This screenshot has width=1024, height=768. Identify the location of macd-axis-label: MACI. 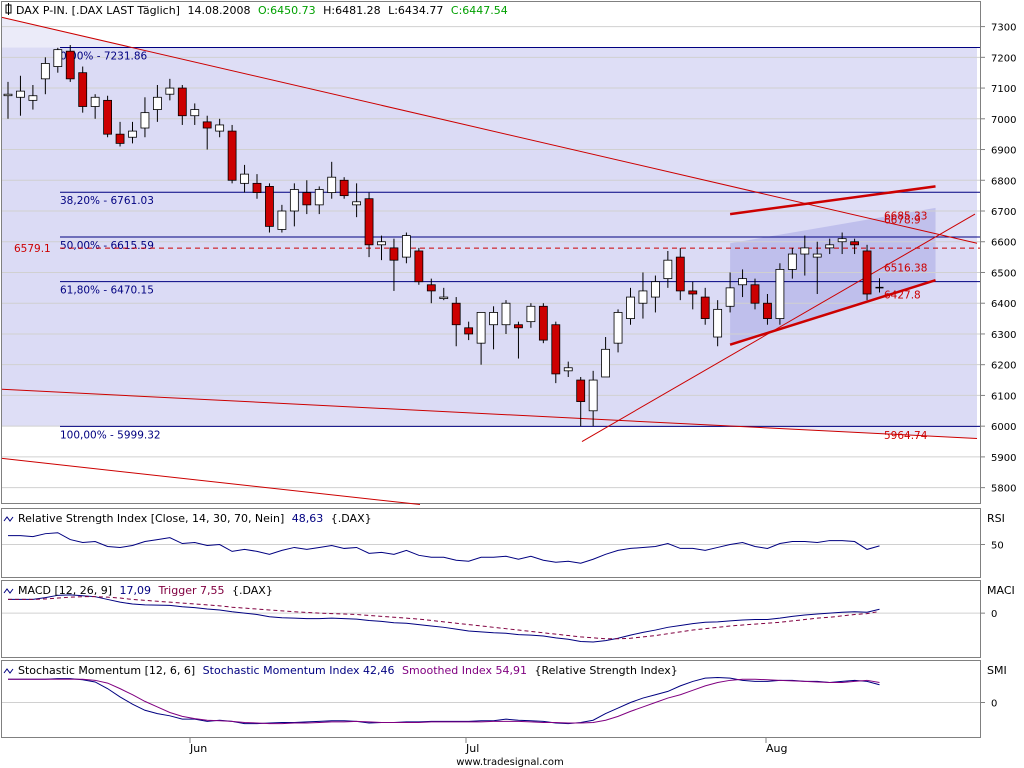
(1001, 590).